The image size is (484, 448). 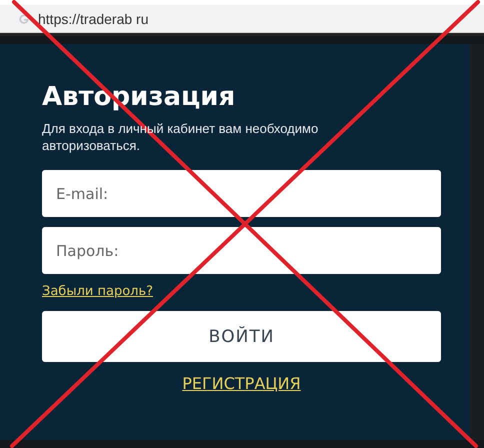 I want to click on url-text: https://traderab ru, so click(x=93, y=18).